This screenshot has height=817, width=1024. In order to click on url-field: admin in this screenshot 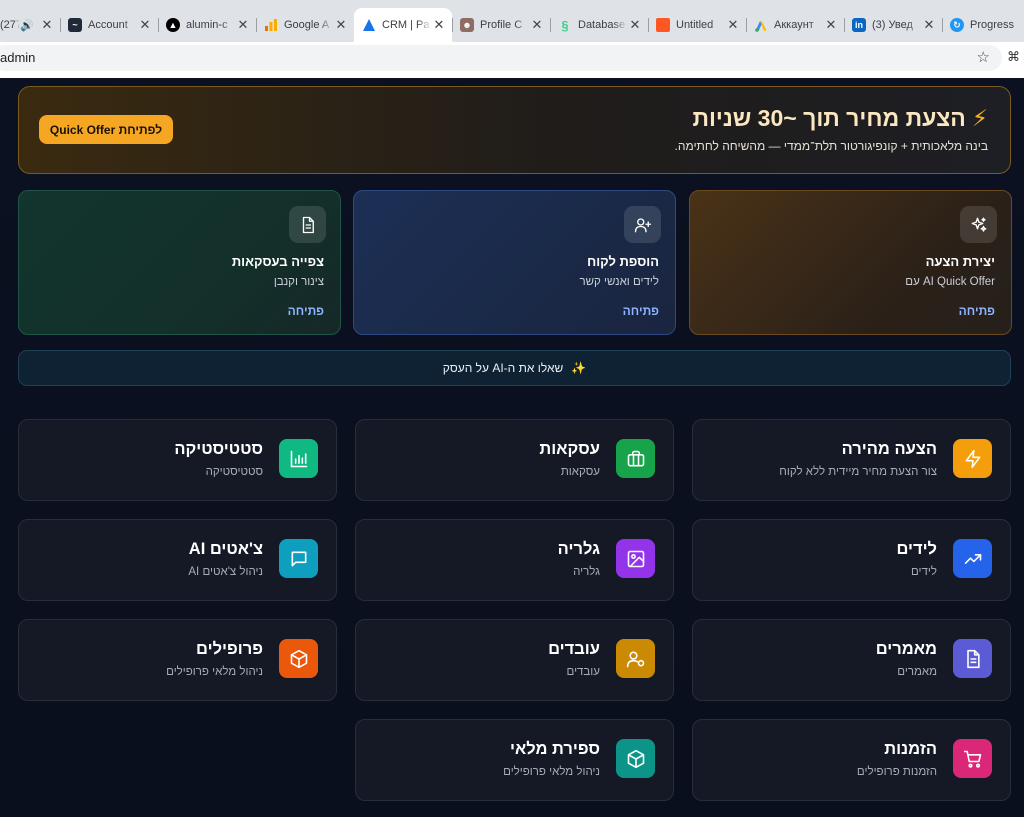, I will do `click(501, 58)`.